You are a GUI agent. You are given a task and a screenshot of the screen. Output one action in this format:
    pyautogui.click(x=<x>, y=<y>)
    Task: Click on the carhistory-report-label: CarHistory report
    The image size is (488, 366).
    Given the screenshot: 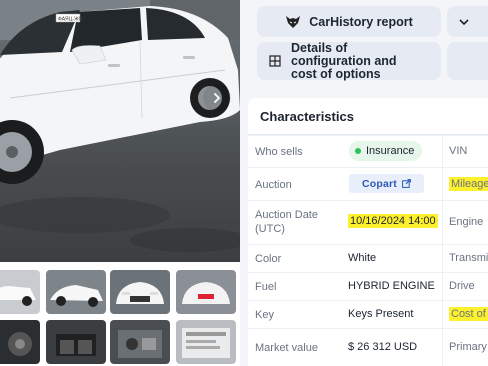 What is the action you would take?
    pyautogui.click(x=361, y=21)
    